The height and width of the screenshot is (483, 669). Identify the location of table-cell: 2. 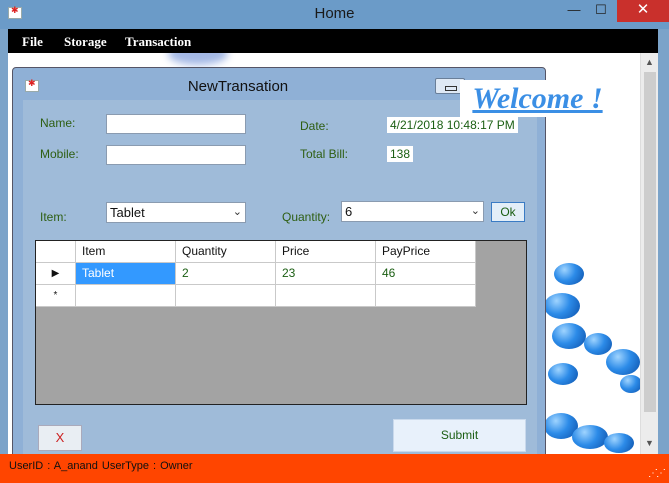
(226, 274).